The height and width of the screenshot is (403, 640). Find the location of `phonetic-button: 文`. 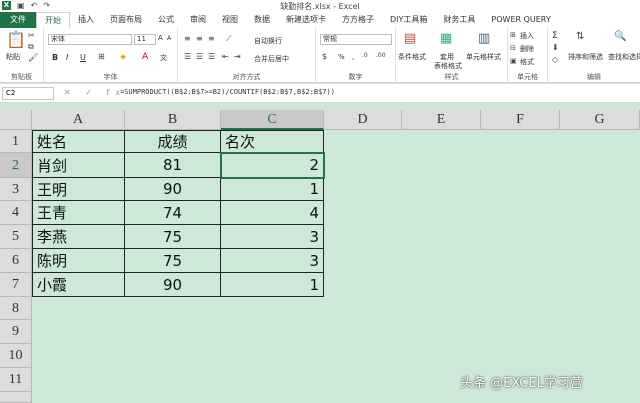

phonetic-button: 文 is located at coordinates (163, 58).